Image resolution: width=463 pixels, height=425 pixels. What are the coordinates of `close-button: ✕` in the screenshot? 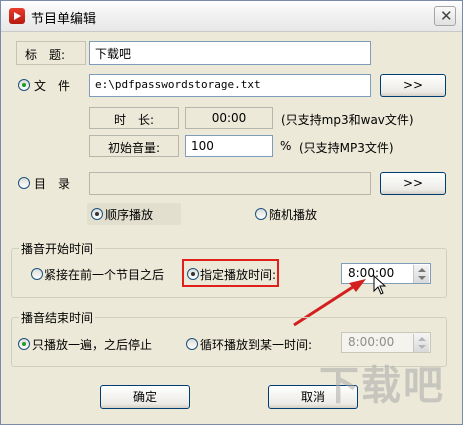 It's located at (445, 16).